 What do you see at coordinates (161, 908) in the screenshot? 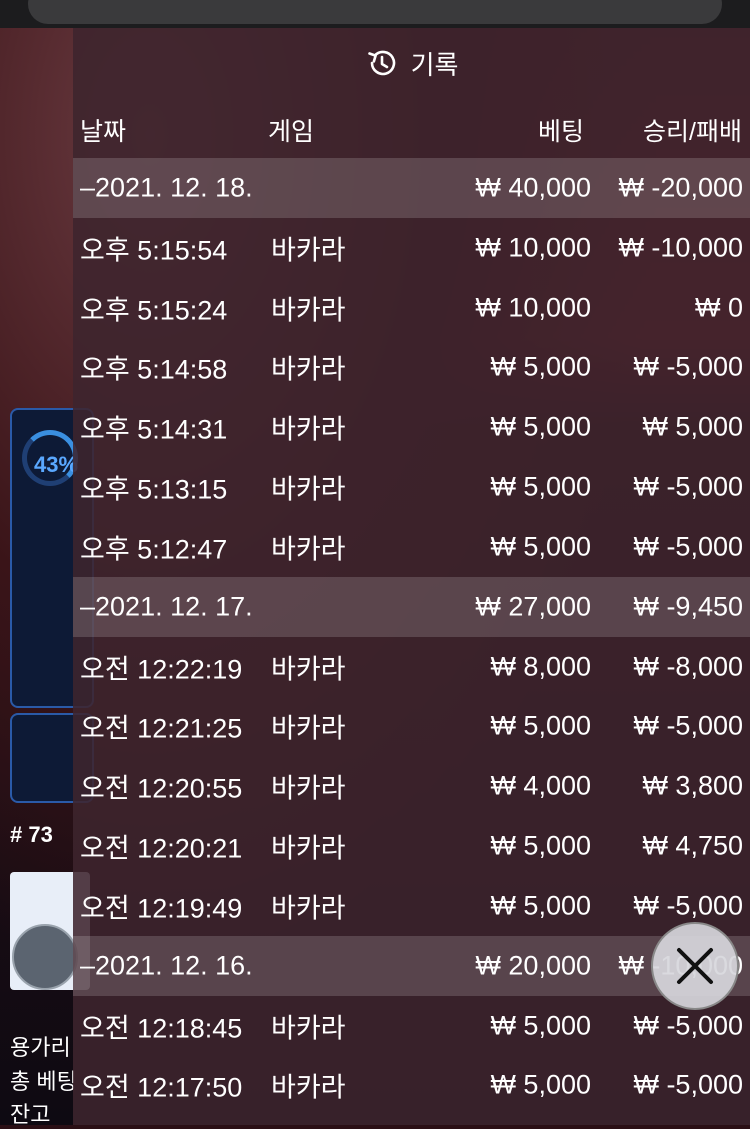
I see `row-time: 오전 12:19:49` at bounding box center [161, 908].